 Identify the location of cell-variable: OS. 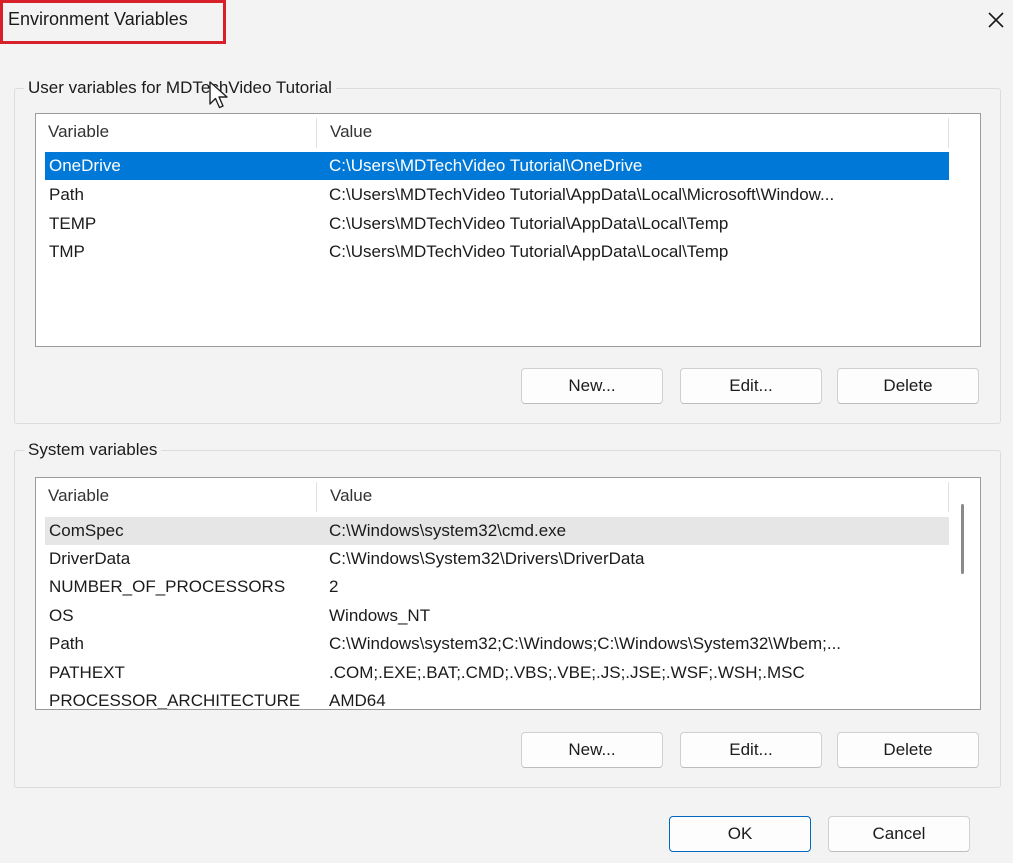
(61, 615).